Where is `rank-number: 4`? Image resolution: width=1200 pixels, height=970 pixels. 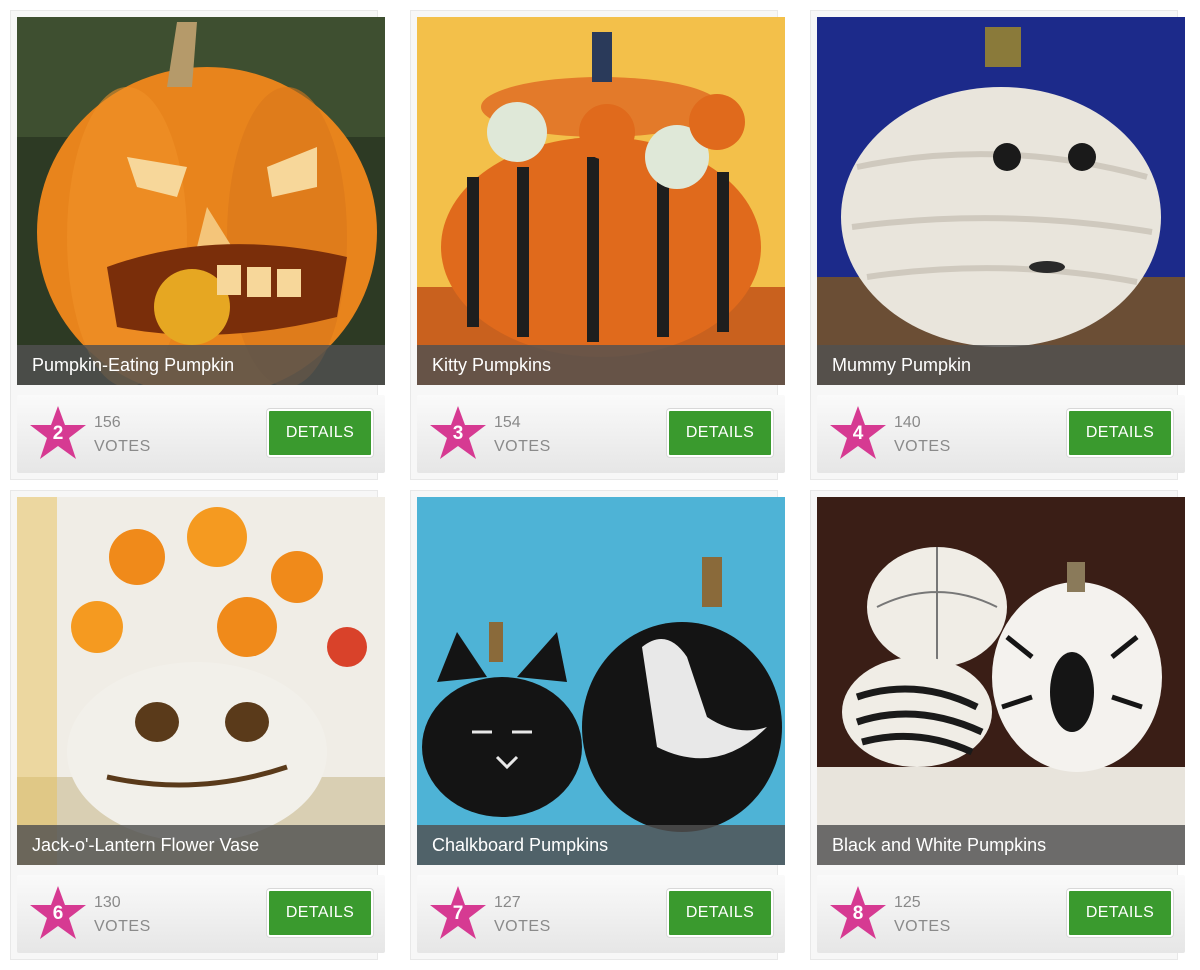
rank-number: 4 is located at coordinates (858, 433).